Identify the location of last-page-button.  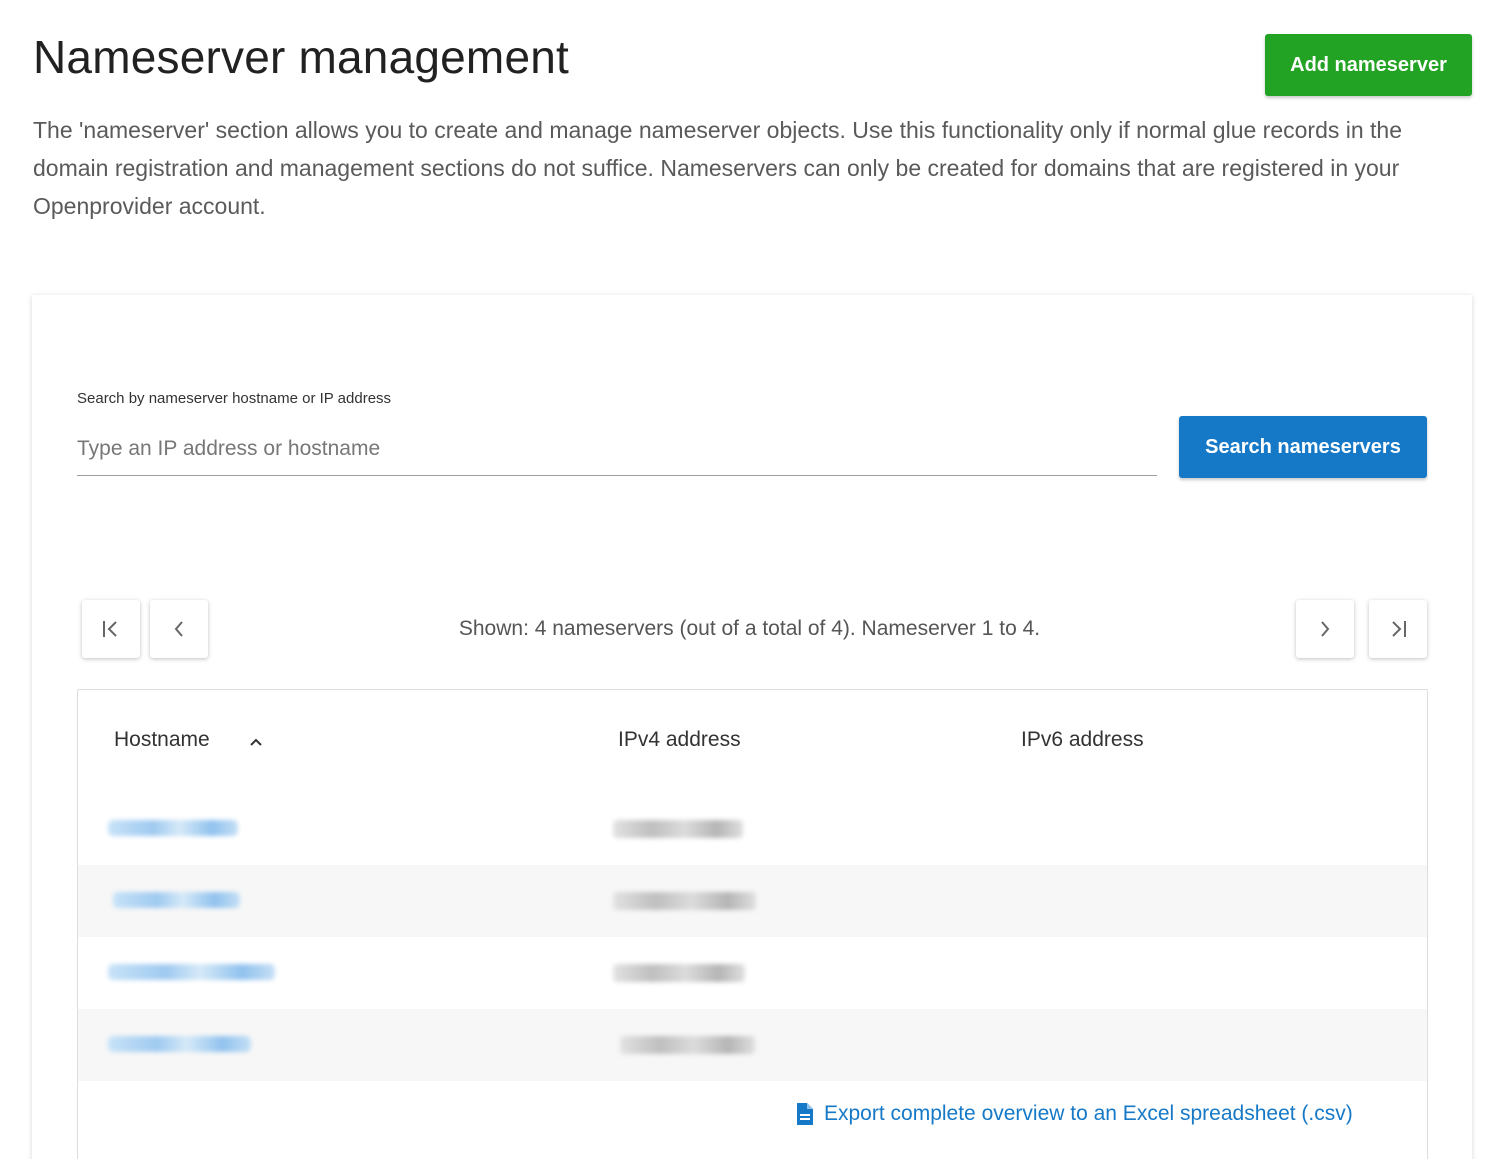
(1398, 629).